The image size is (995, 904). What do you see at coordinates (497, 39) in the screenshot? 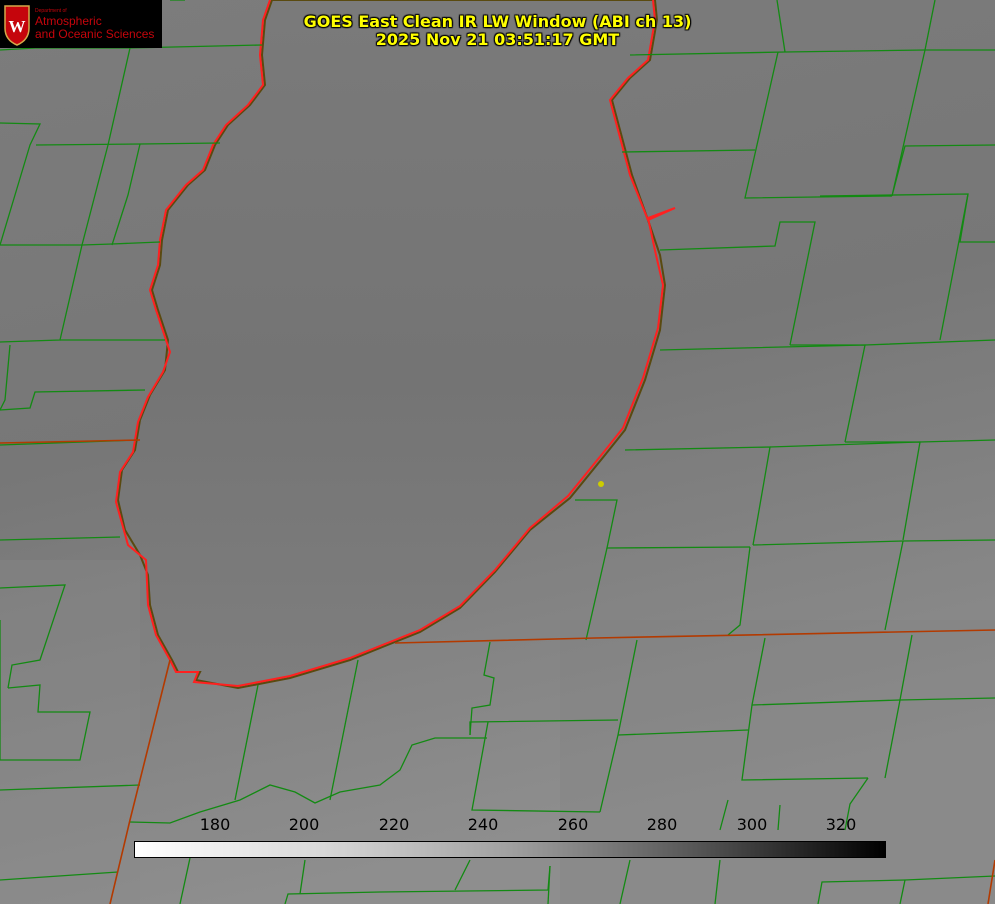
I see `image-timestamp: 2025 Nov 21 03:51:17 GMT` at bounding box center [497, 39].